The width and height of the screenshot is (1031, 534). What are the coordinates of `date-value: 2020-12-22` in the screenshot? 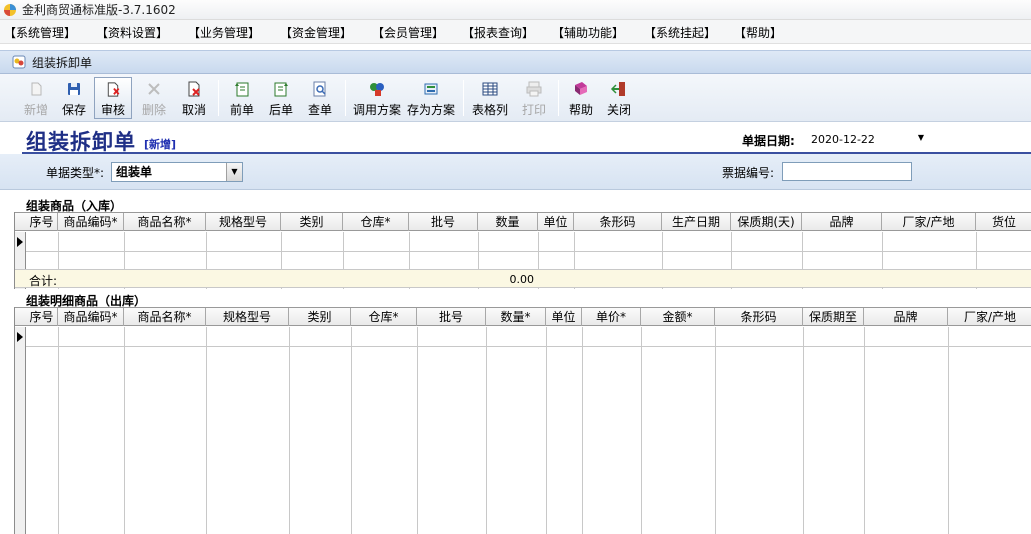 It's located at (843, 139).